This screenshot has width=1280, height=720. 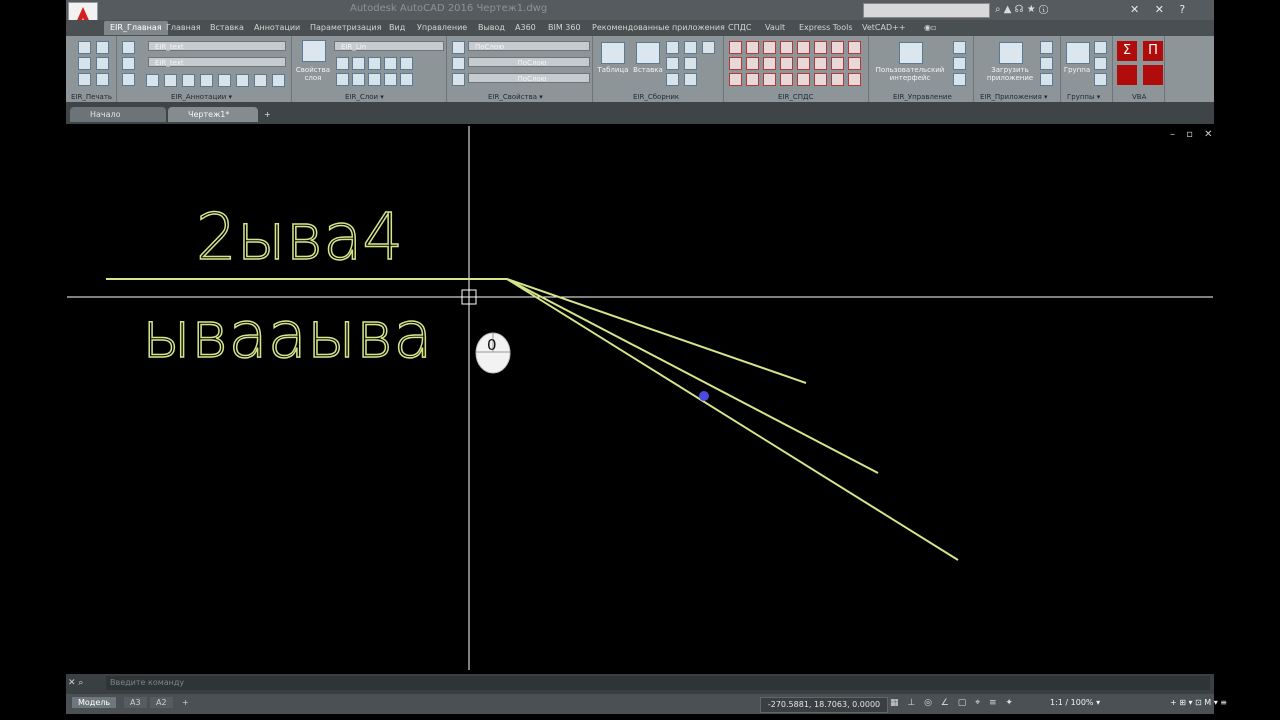 What do you see at coordinates (953, 703) in the screenshot?
I see `status-toggle-icons: ▦ ⊥ ◎ ∠ ▢ ⌖ ≡ ✦` at bounding box center [953, 703].